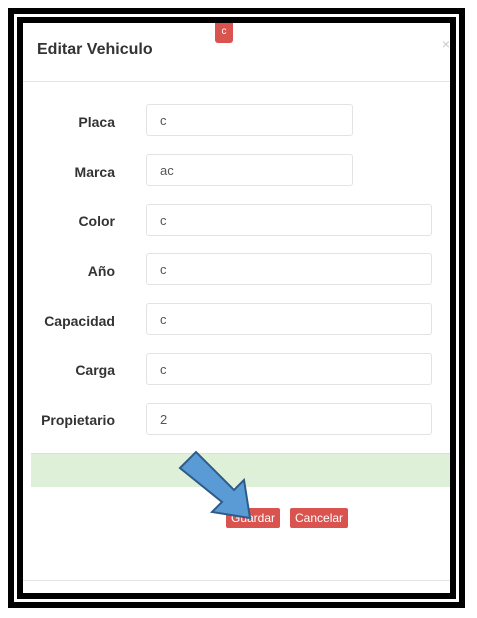 The height and width of the screenshot is (618, 477). What do you see at coordinates (319, 518) in the screenshot?
I see `cancel-button: Cancelar` at bounding box center [319, 518].